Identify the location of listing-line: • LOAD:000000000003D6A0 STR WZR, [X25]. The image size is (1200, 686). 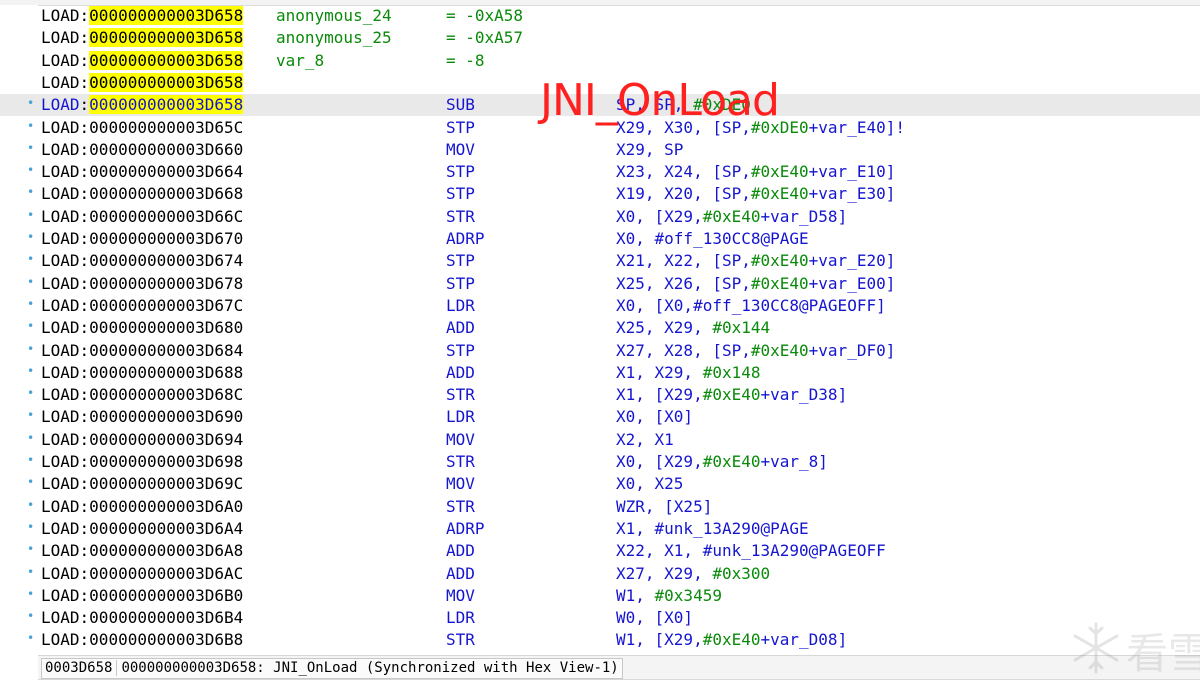
(600, 507).